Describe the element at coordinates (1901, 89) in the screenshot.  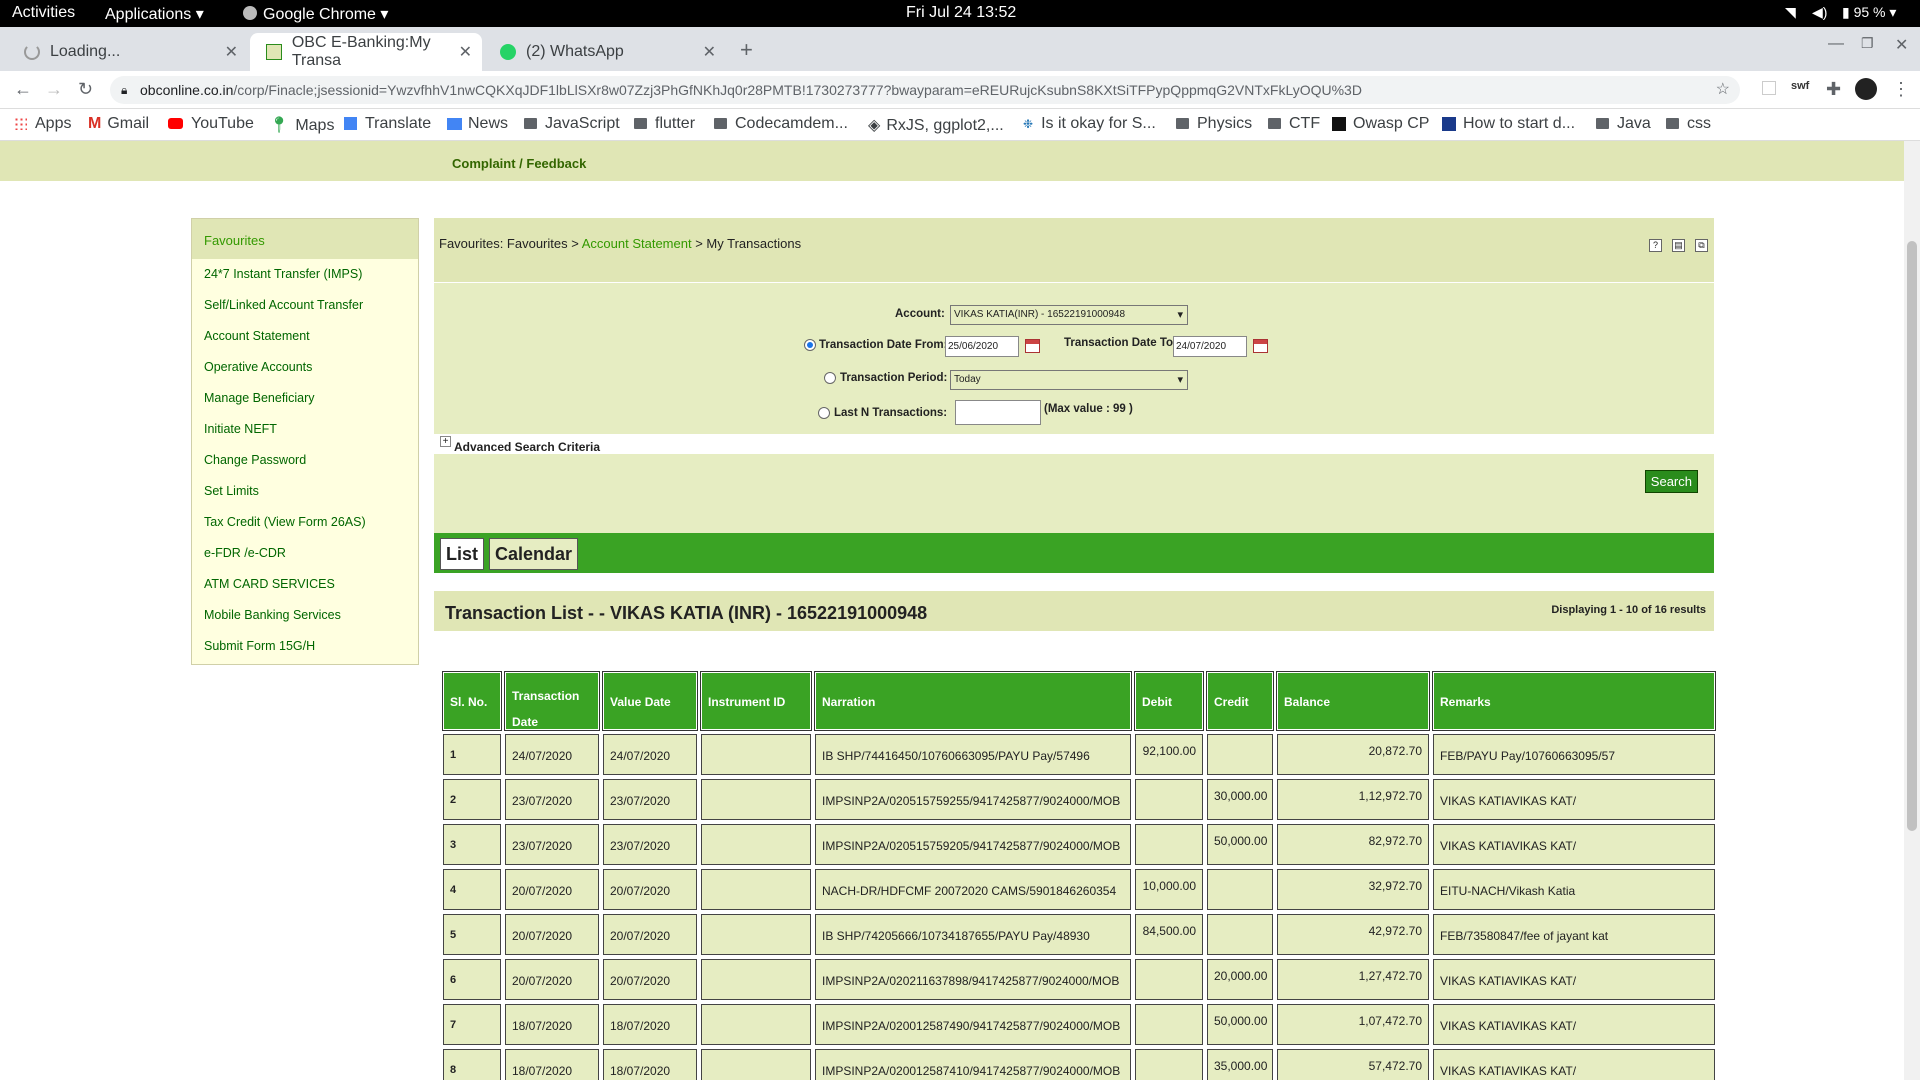
I see `more-menu-icon: ⋮` at that location.